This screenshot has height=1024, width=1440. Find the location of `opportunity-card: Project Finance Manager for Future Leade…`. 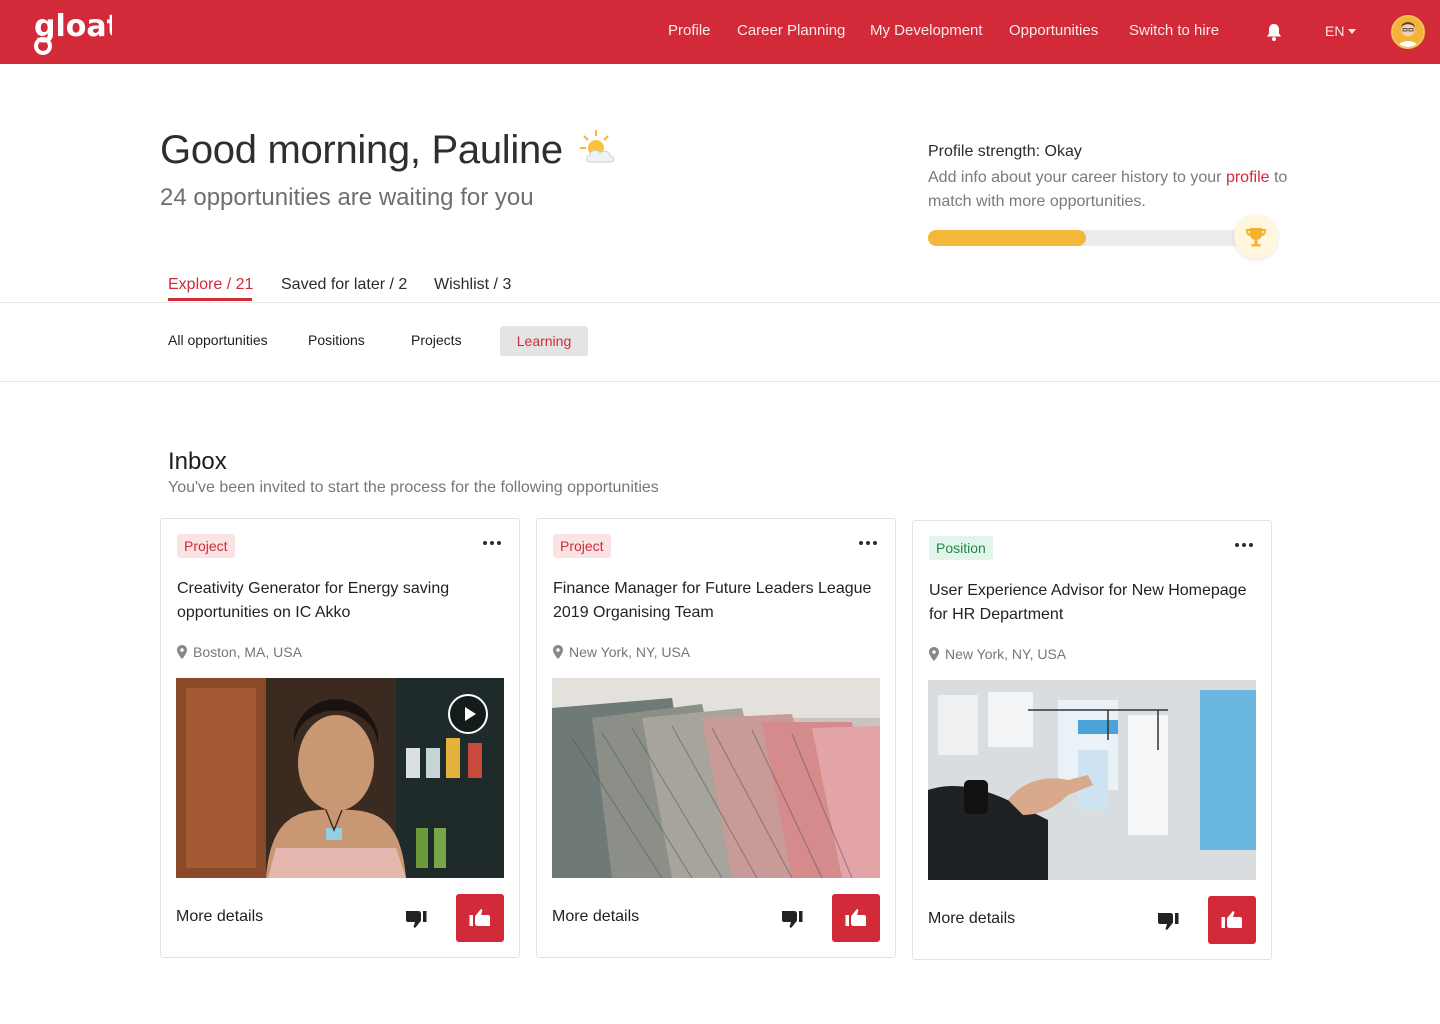

opportunity-card: Project Finance Manager for Future Leade… is located at coordinates (716, 738).